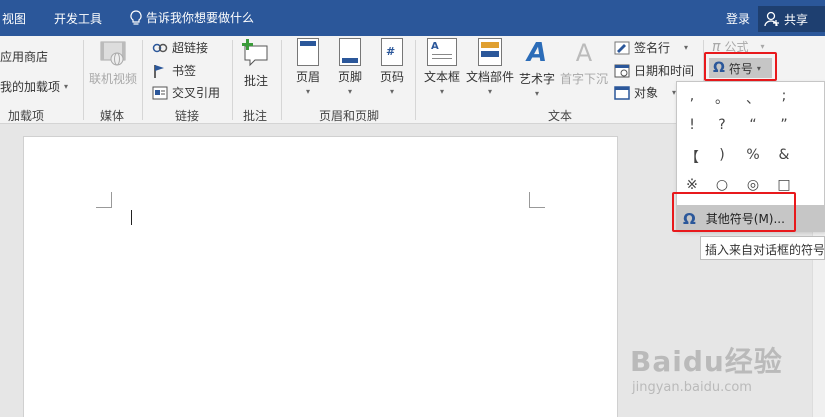 The image size is (825, 417). I want to click on calendar-icon, so click(622, 70).